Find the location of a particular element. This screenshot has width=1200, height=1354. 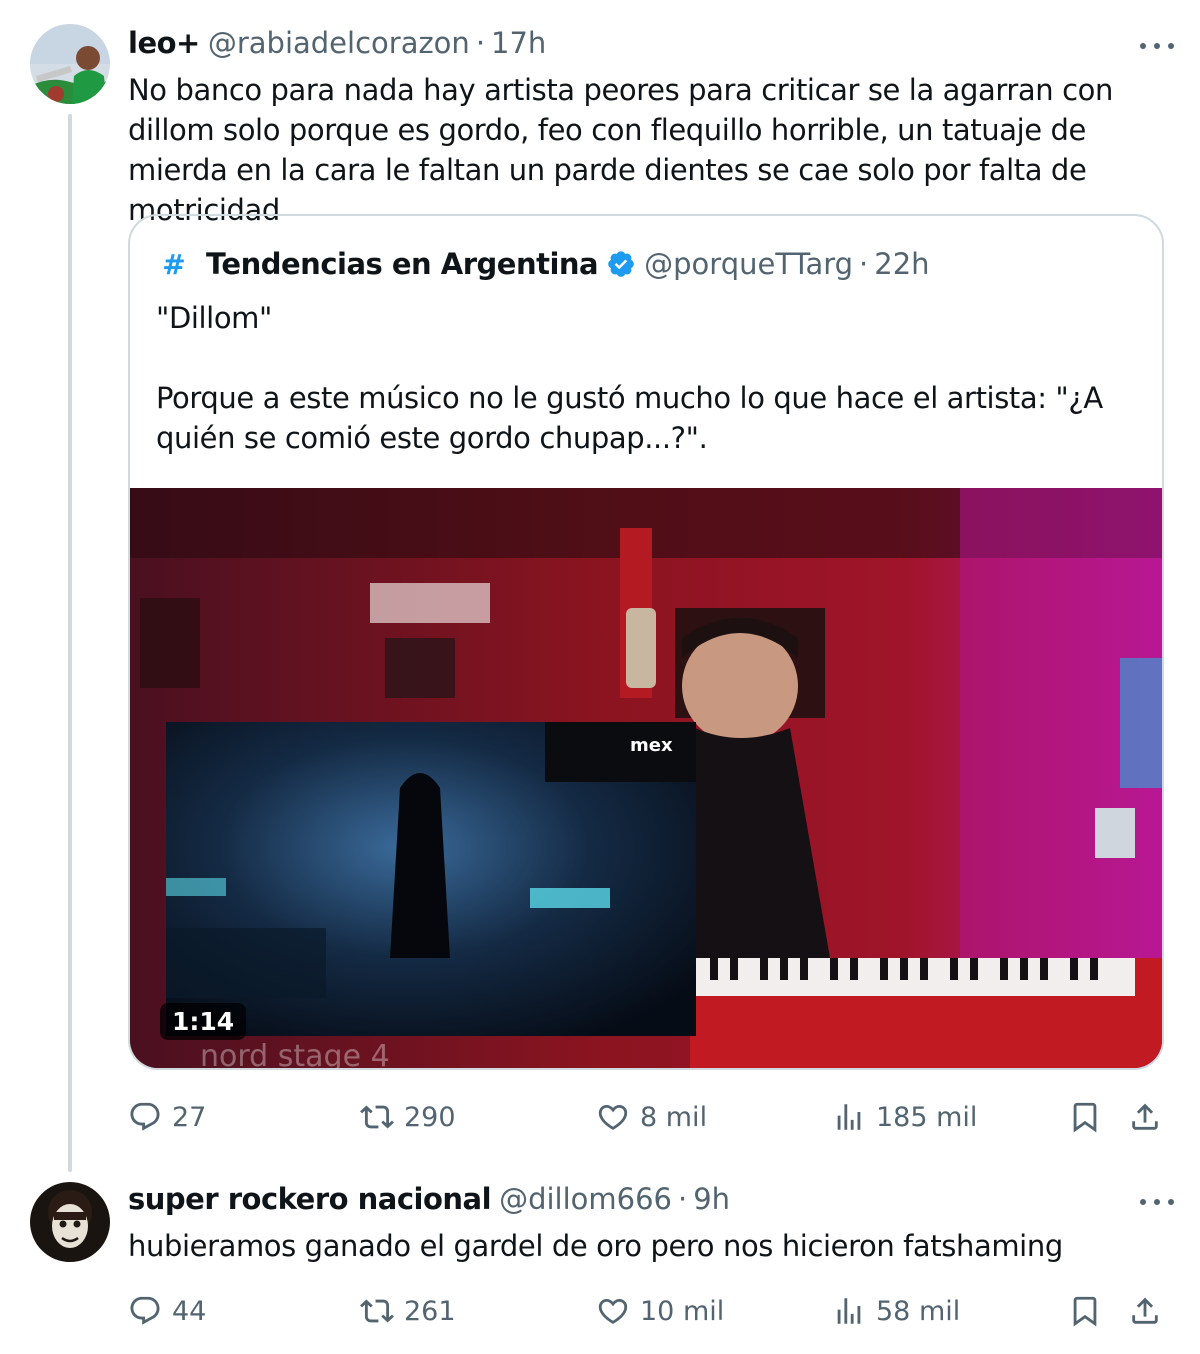

avatar-leo is located at coordinates (70, 64).